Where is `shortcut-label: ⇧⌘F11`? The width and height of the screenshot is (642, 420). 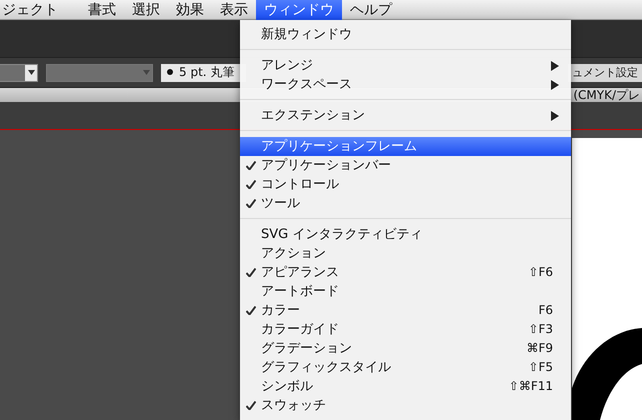
shortcut-label: ⇧⌘F11 is located at coordinates (531, 386).